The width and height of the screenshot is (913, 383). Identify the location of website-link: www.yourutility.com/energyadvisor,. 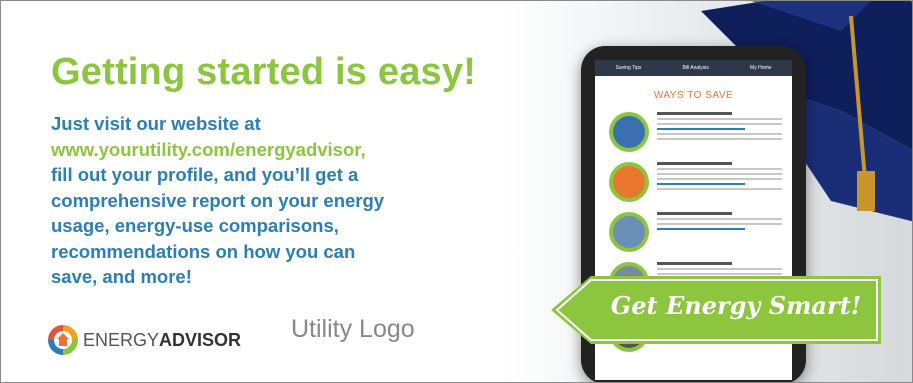
(291, 150).